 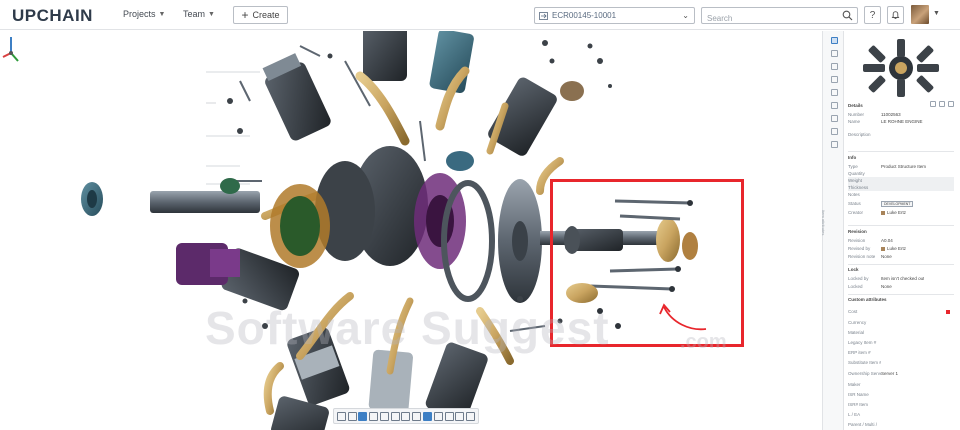 What do you see at coordinates (205, 202) in the screenshot?
I see `crankshaft` at bounding box center [205, 202].